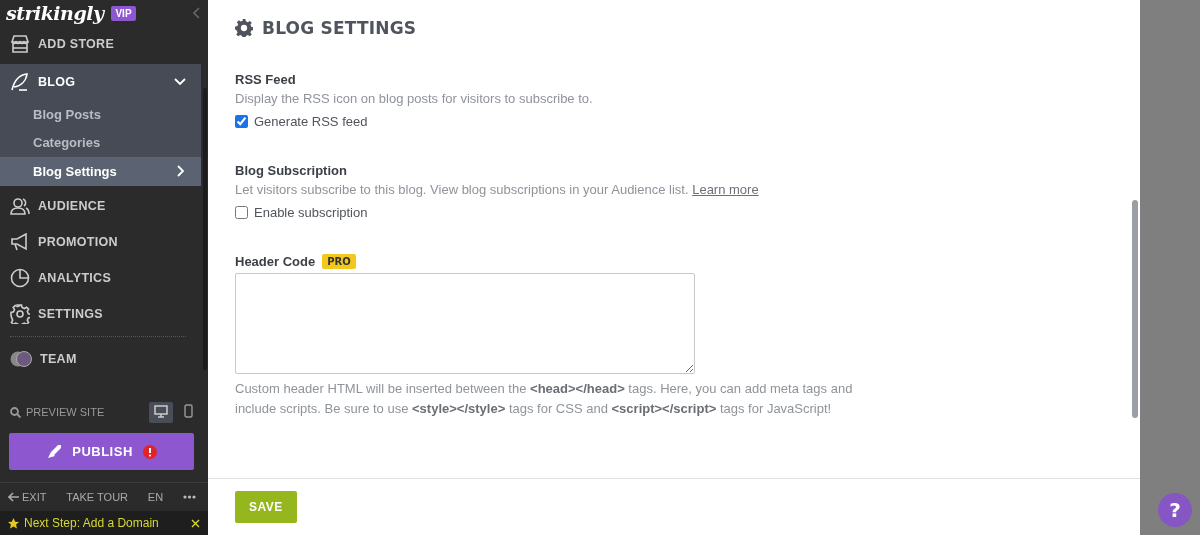 The width and height of the screenshot is (1200, 535). Describe the element at coordinates (76, 44) in the screenshot. I see `nav-label: ADD STORE` at that location.